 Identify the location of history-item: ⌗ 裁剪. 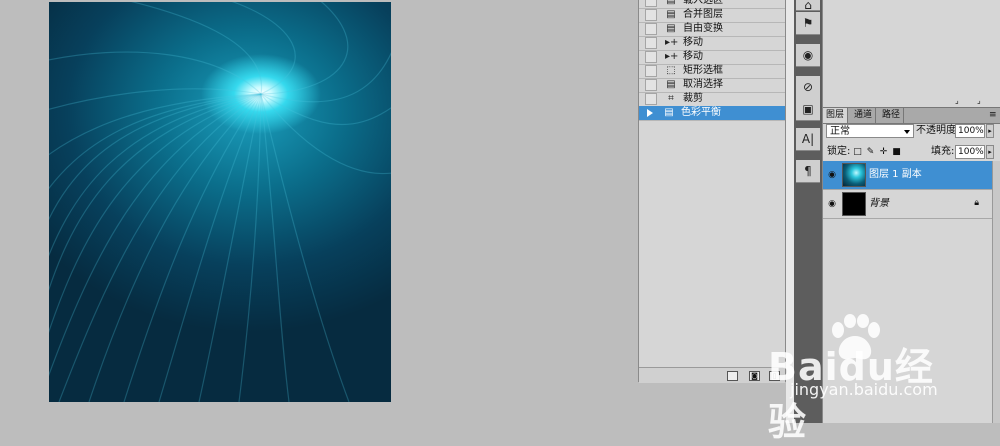
(712, 99).